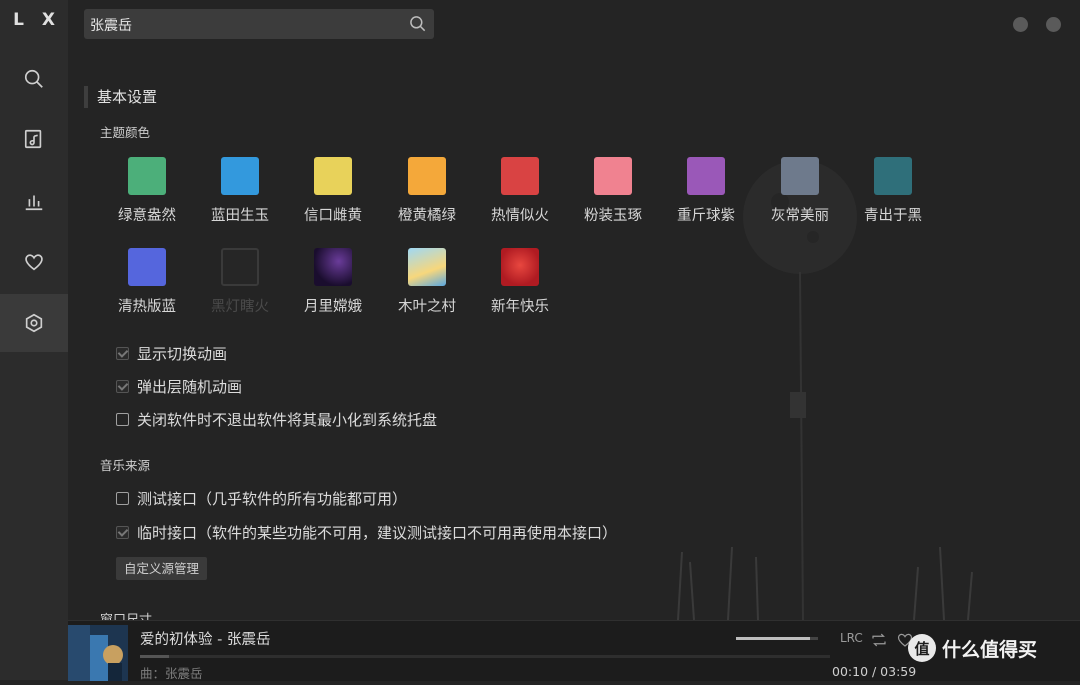 The width and height of the screenshot is (1080, 685). I want to click on sidebar: L X, so click(34, 340).